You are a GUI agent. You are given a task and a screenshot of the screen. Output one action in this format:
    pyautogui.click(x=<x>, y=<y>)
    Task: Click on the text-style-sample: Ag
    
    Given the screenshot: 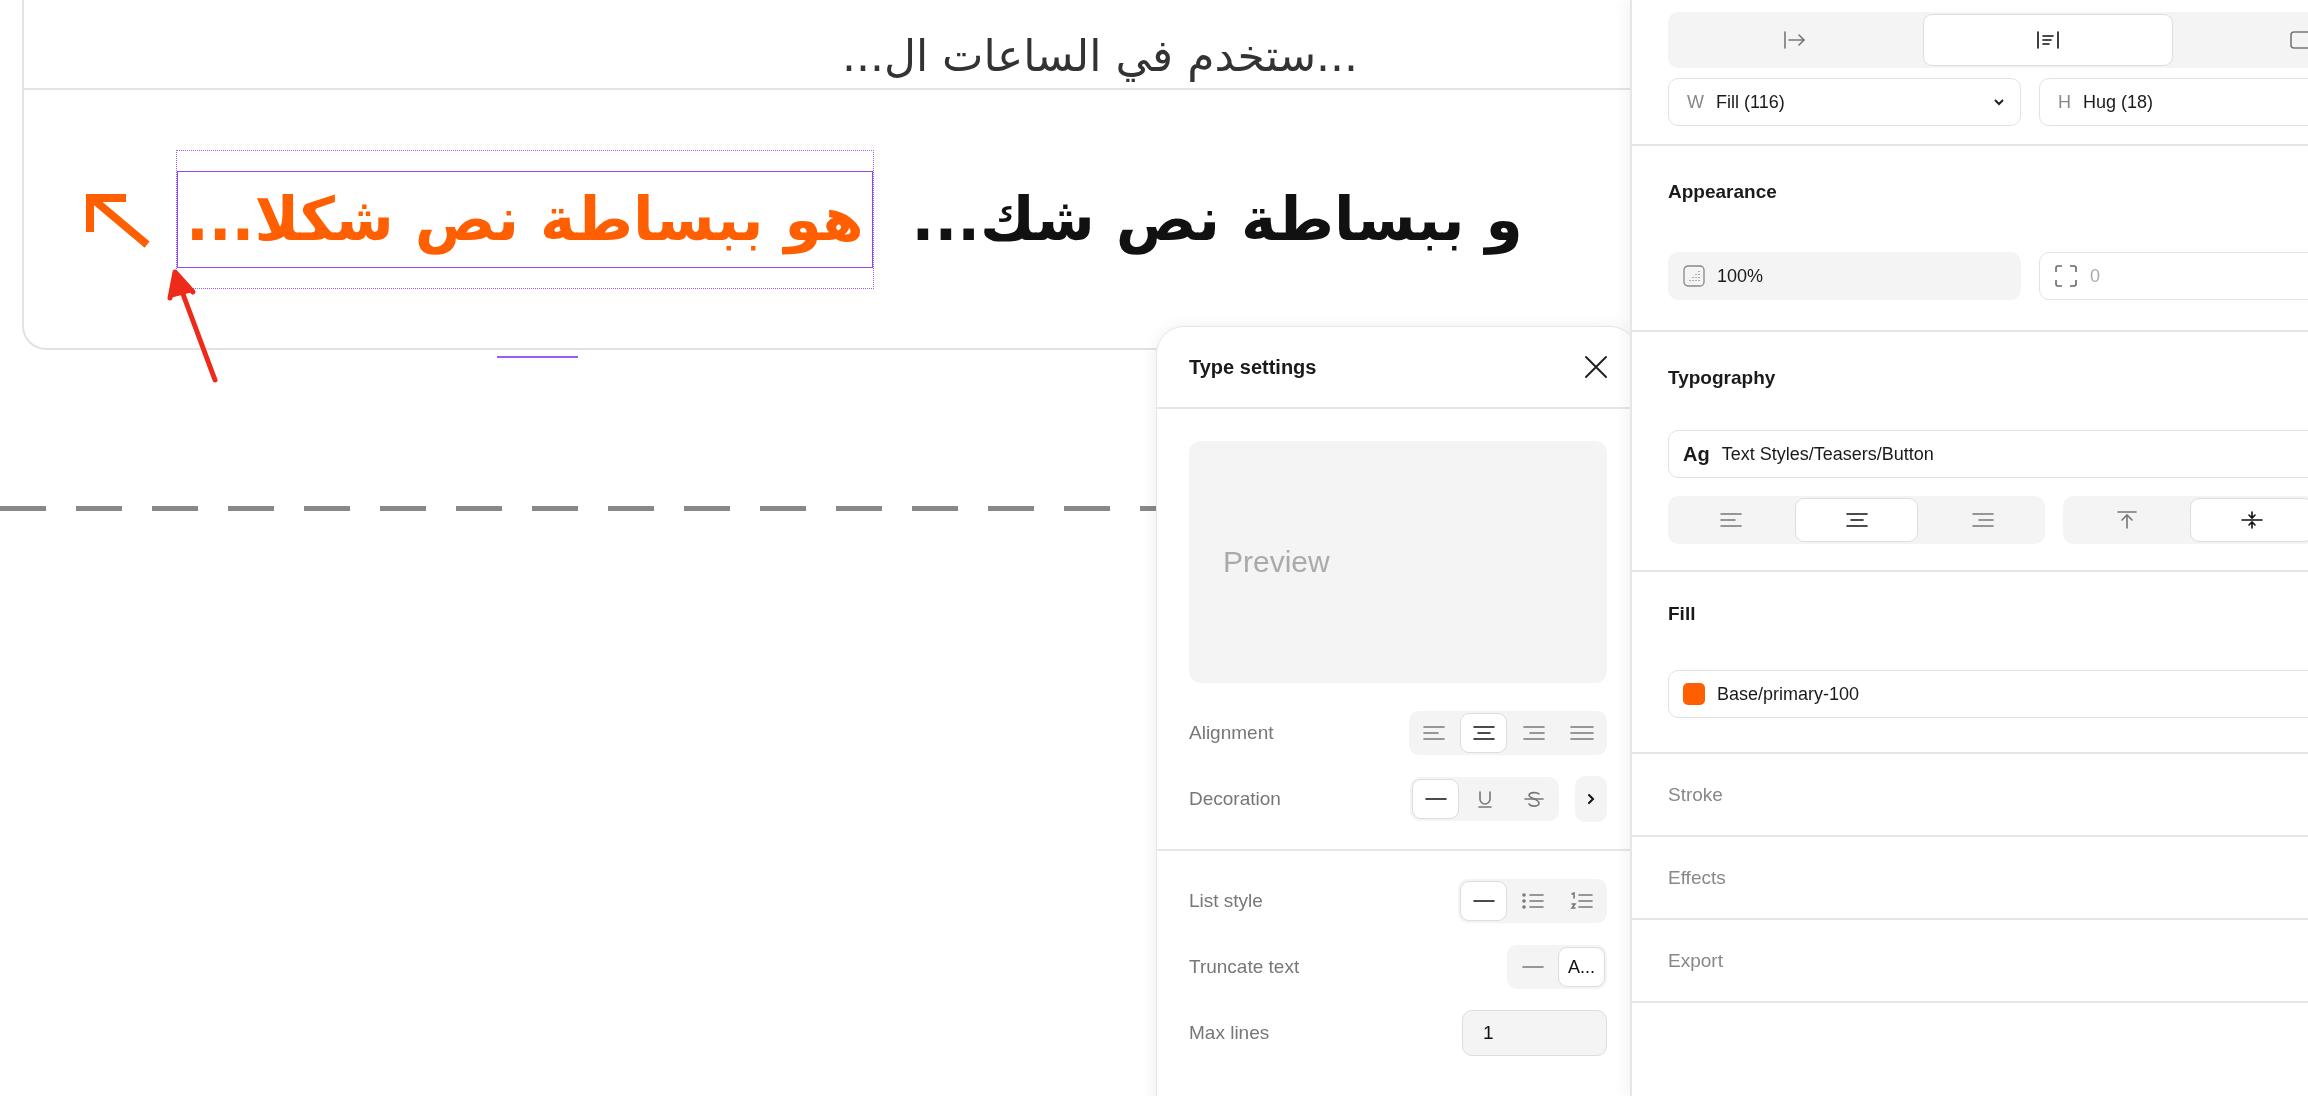 What is the action you would take?
    pyautogui.click(x=1696, y=454)
    